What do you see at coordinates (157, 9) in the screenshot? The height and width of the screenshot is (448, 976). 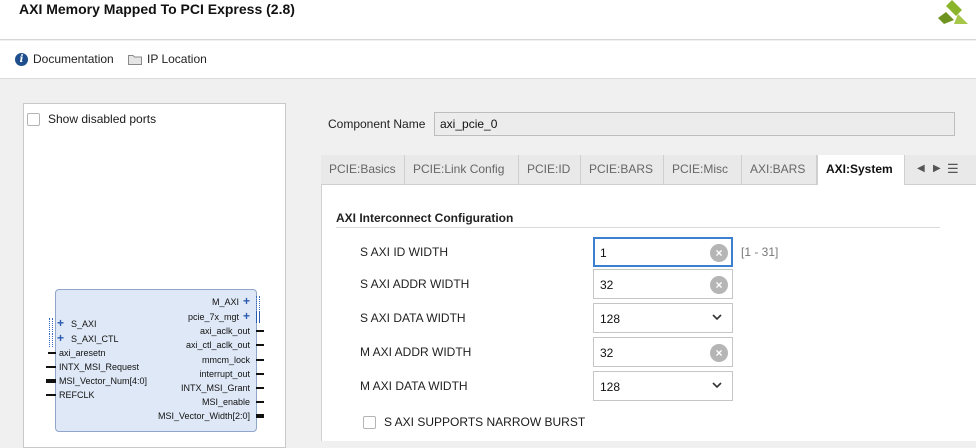 I see `window-title: AXI Memory Mapped To PCI Express (2.8)` at bounding box center [157, 9].